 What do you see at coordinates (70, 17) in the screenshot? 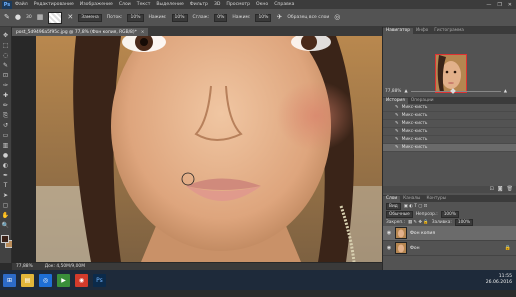
I see `clean-brush-icon: ✕` at bounding box center [70, 17].